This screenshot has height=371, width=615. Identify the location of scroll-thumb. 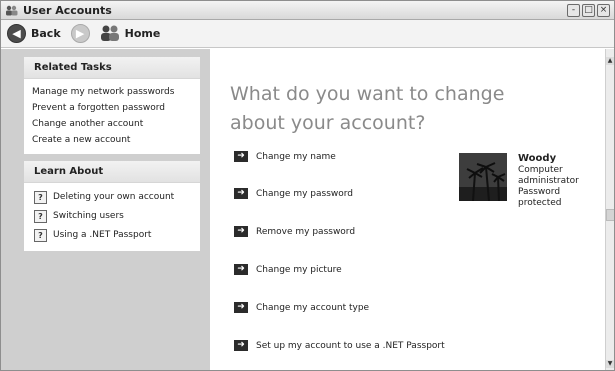
(610, 215).